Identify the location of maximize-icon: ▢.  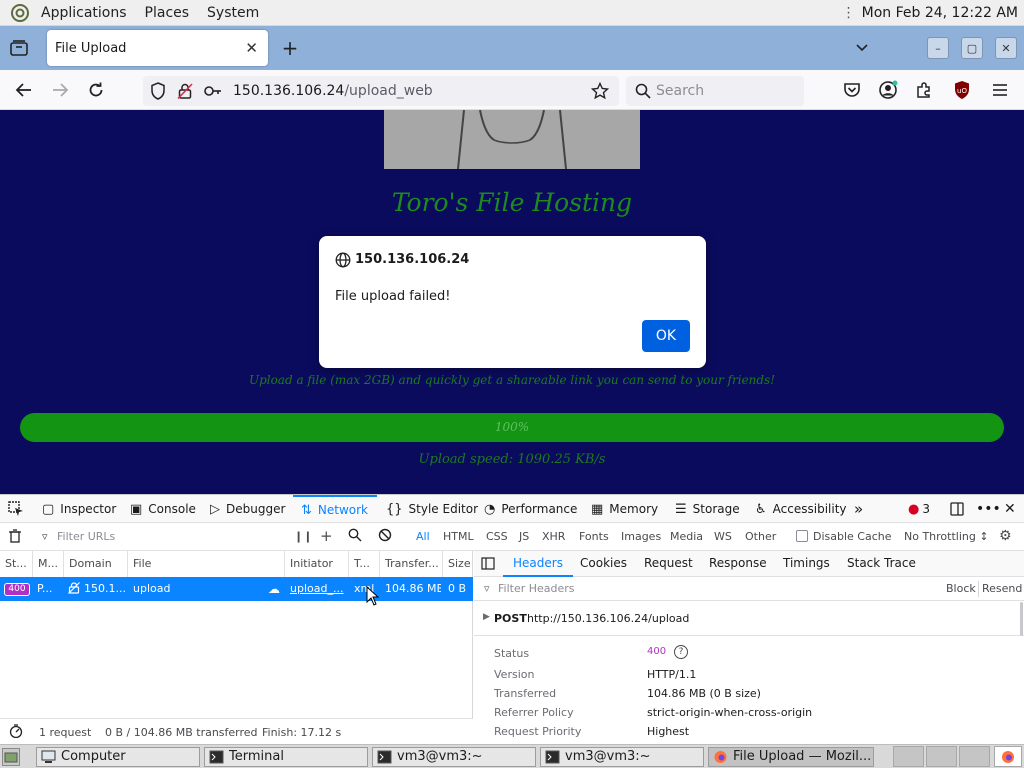
(972, 48).